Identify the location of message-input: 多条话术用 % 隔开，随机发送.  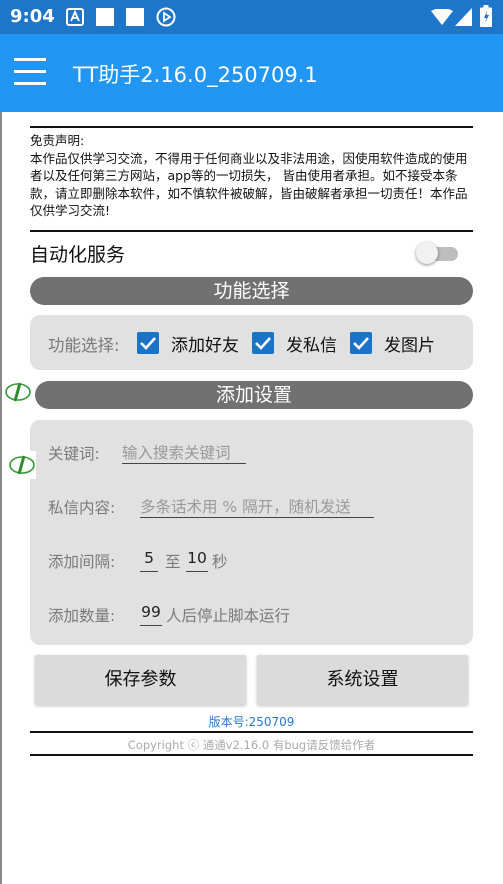
(257, 506).